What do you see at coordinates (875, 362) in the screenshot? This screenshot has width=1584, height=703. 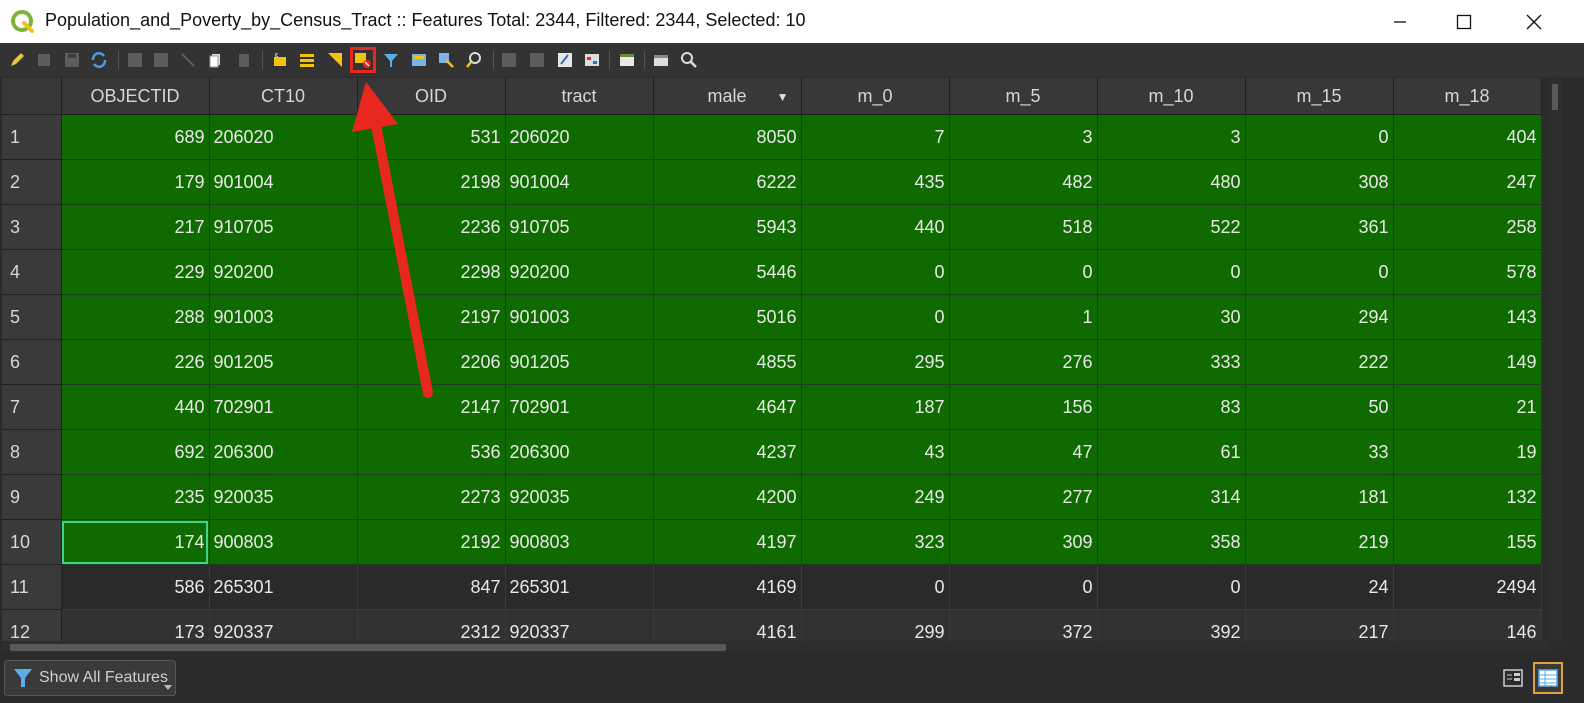 I see `table-cell: 295` at bounding box center [875, 362].